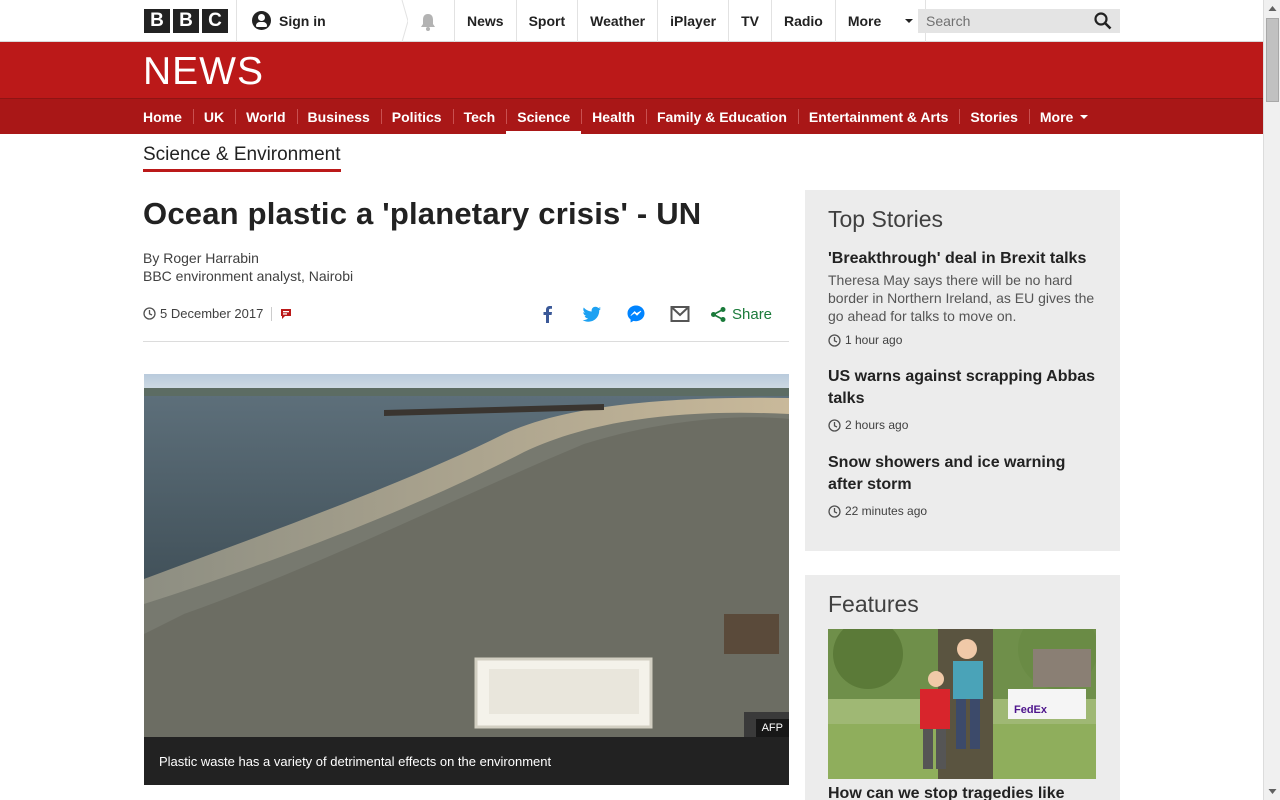  What do you see at coordinates (636, 314) in the screenshot?
I see `messenger-icon` at bounding box center [636, 314].